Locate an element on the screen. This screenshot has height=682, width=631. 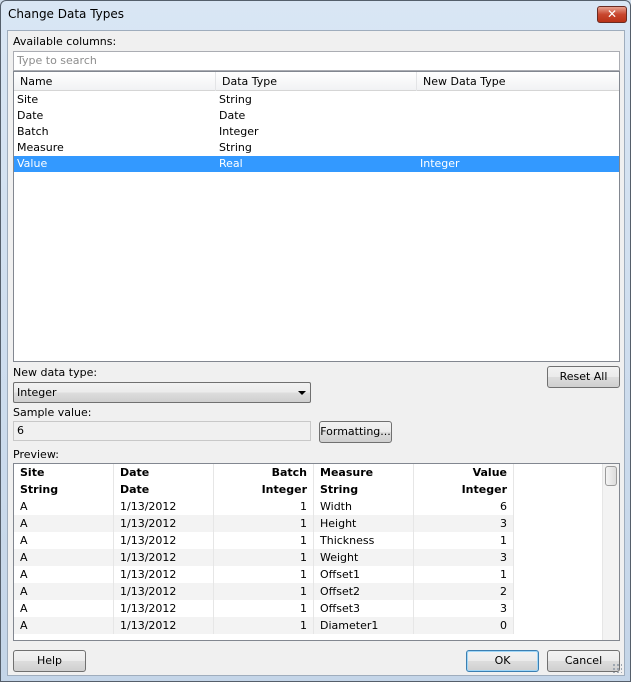
preview-type-site: String is located at coordinates (64, 489).